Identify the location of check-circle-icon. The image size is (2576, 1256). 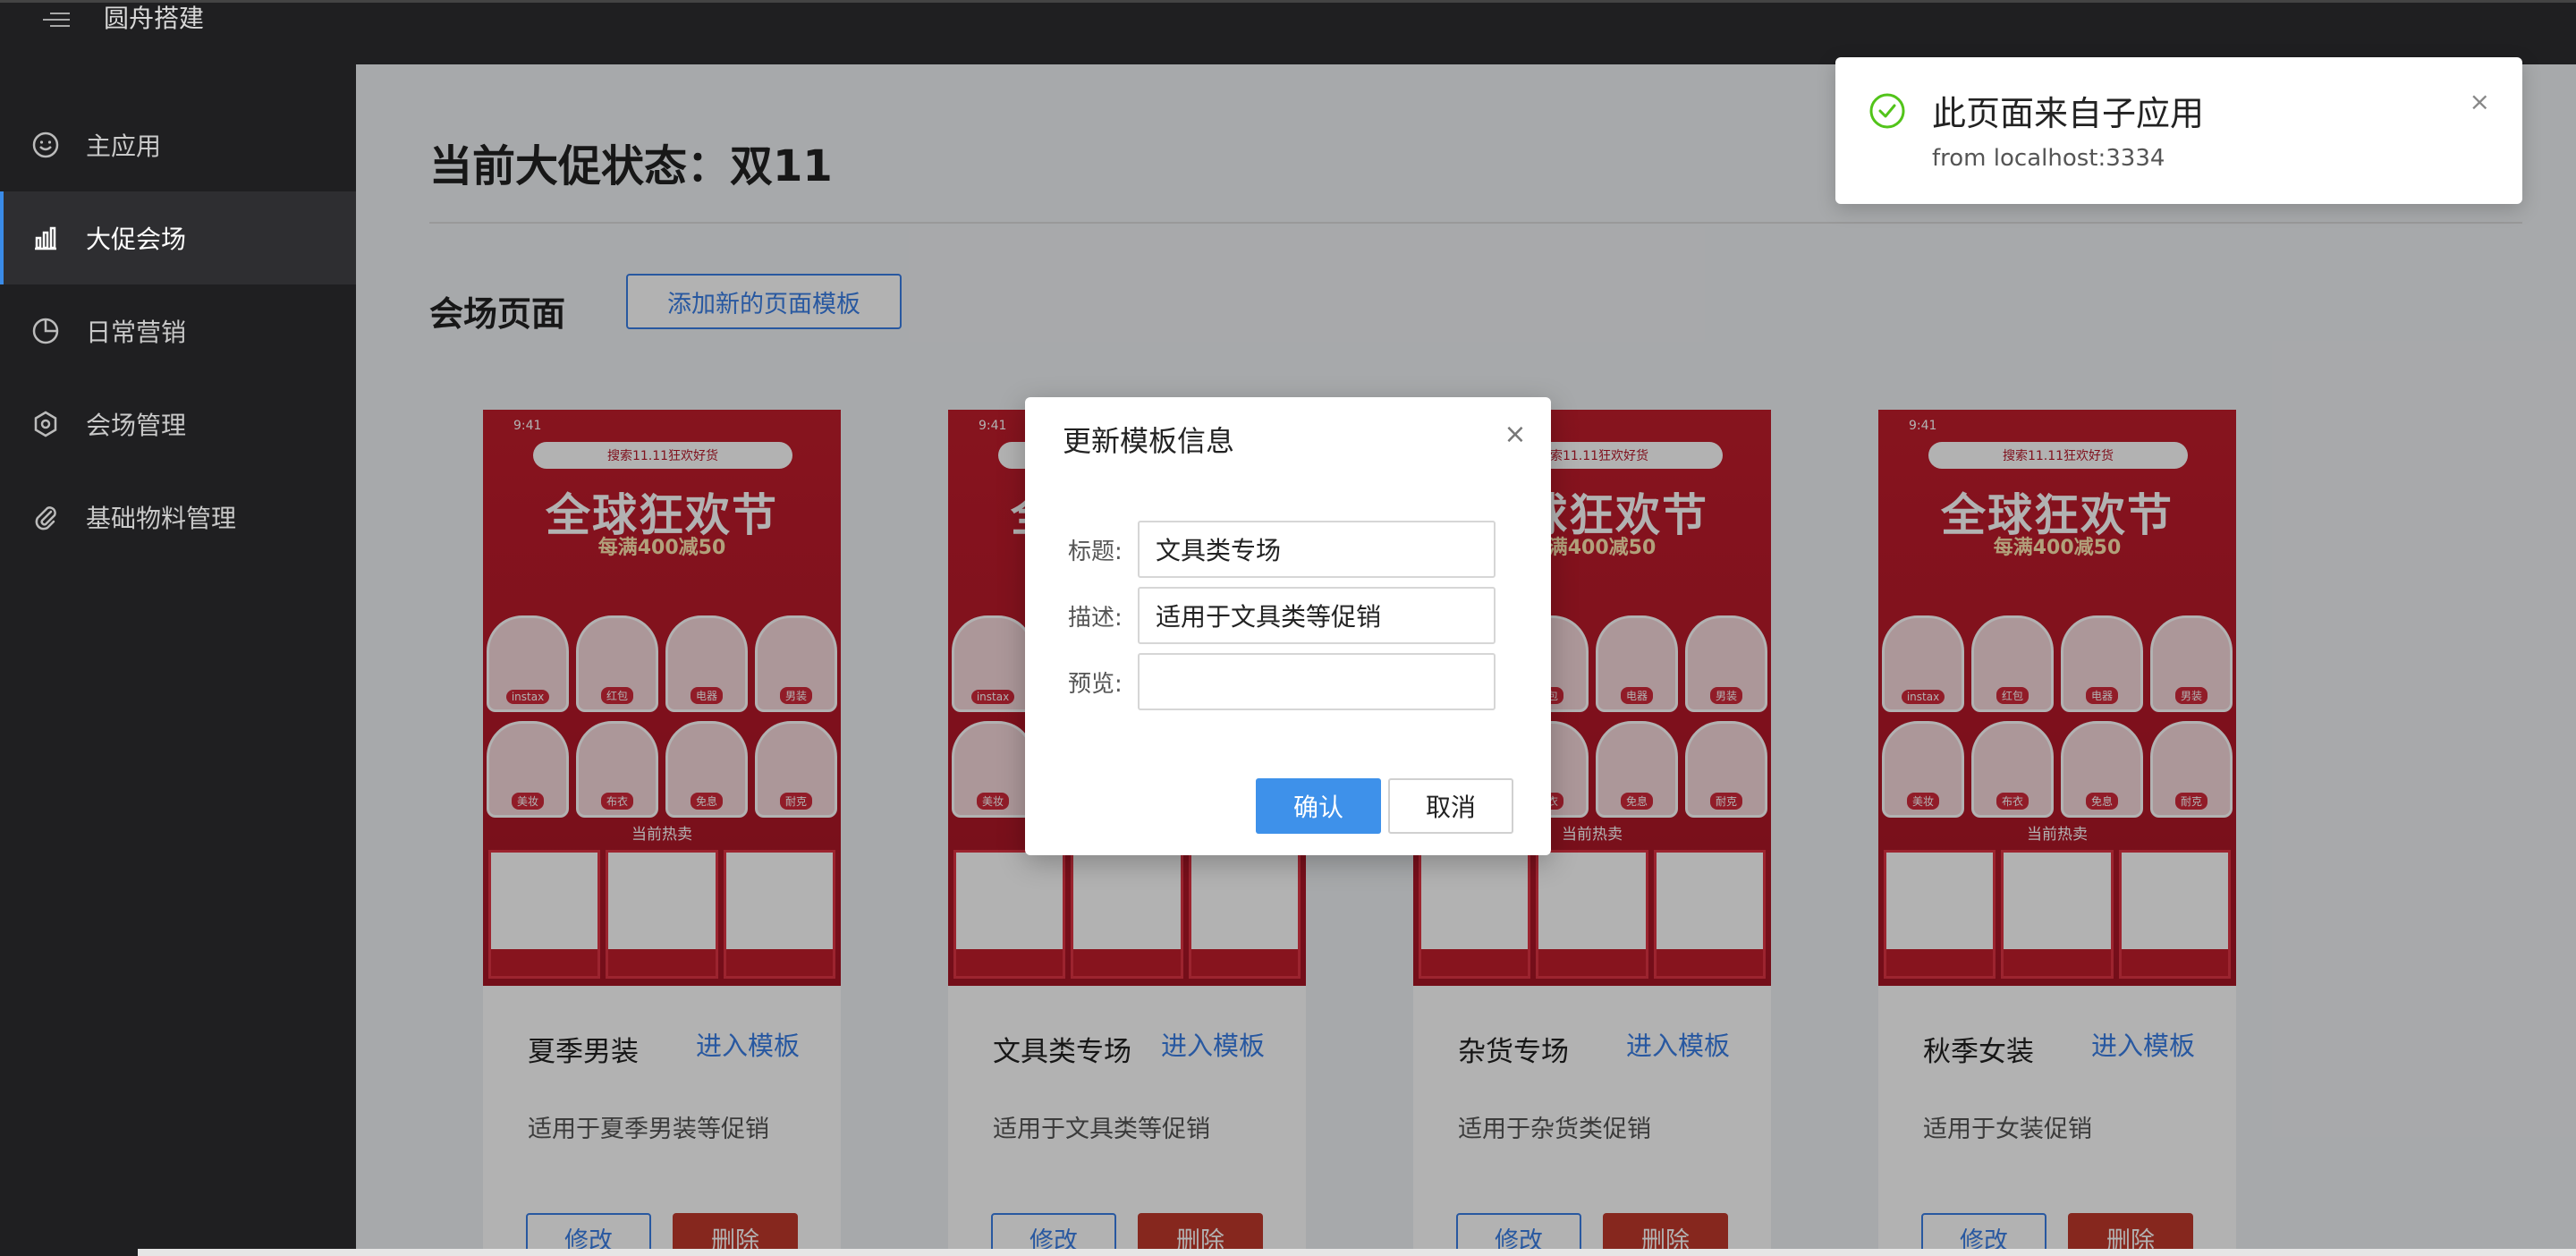
(1887, 111).